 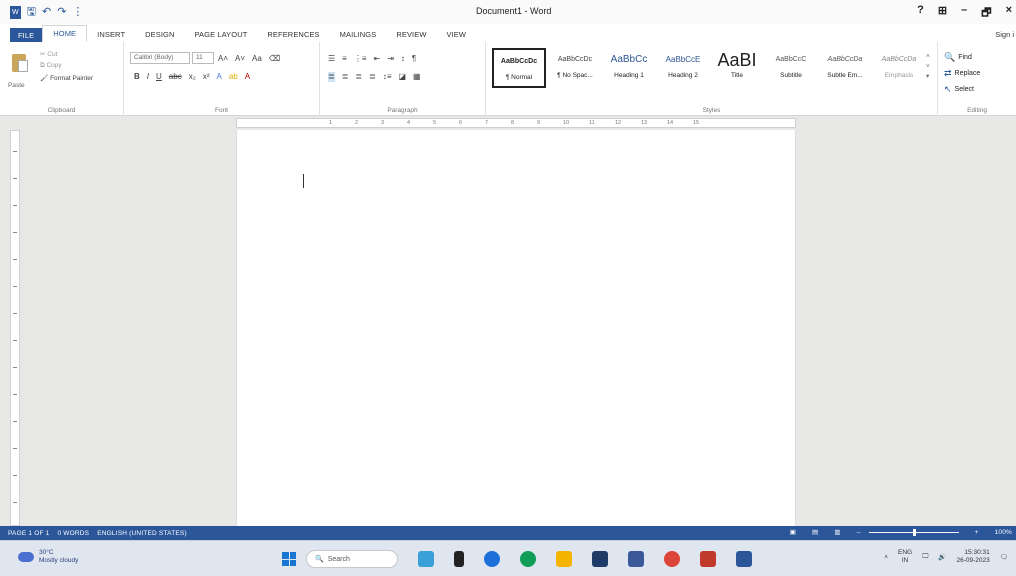 What do you see at coordinates (977, 532) in the screenshot?
I see `zoom-in-icon: +` at bounding box center [977, 532].